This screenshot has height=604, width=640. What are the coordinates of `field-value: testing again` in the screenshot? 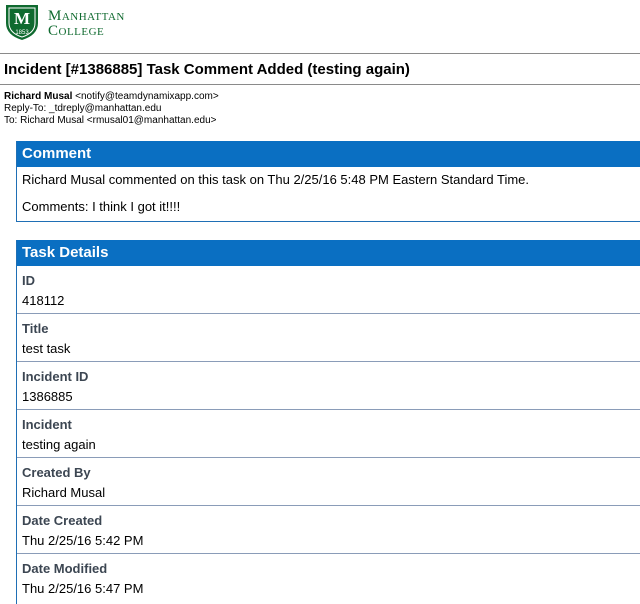 It's located at (59, 444).